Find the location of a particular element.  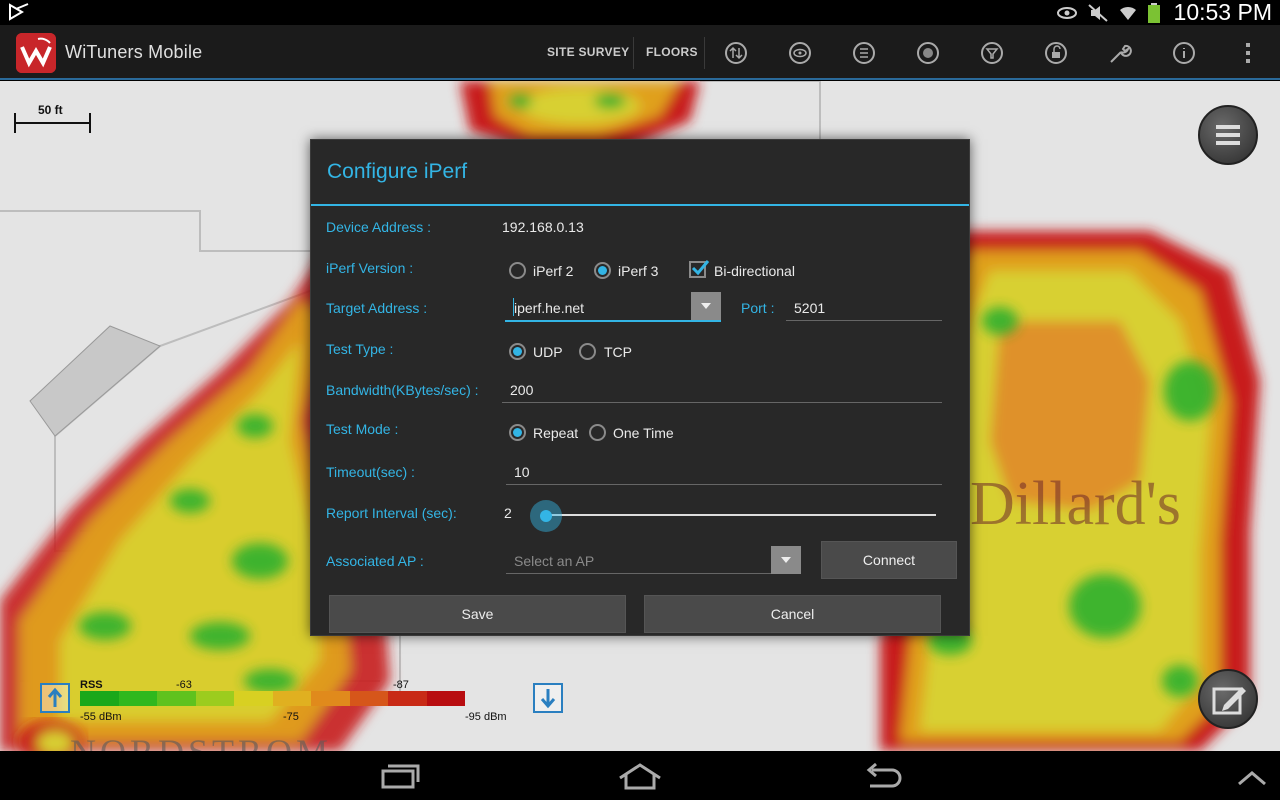

legend-value: -75 is located at coordinates (291, 717).